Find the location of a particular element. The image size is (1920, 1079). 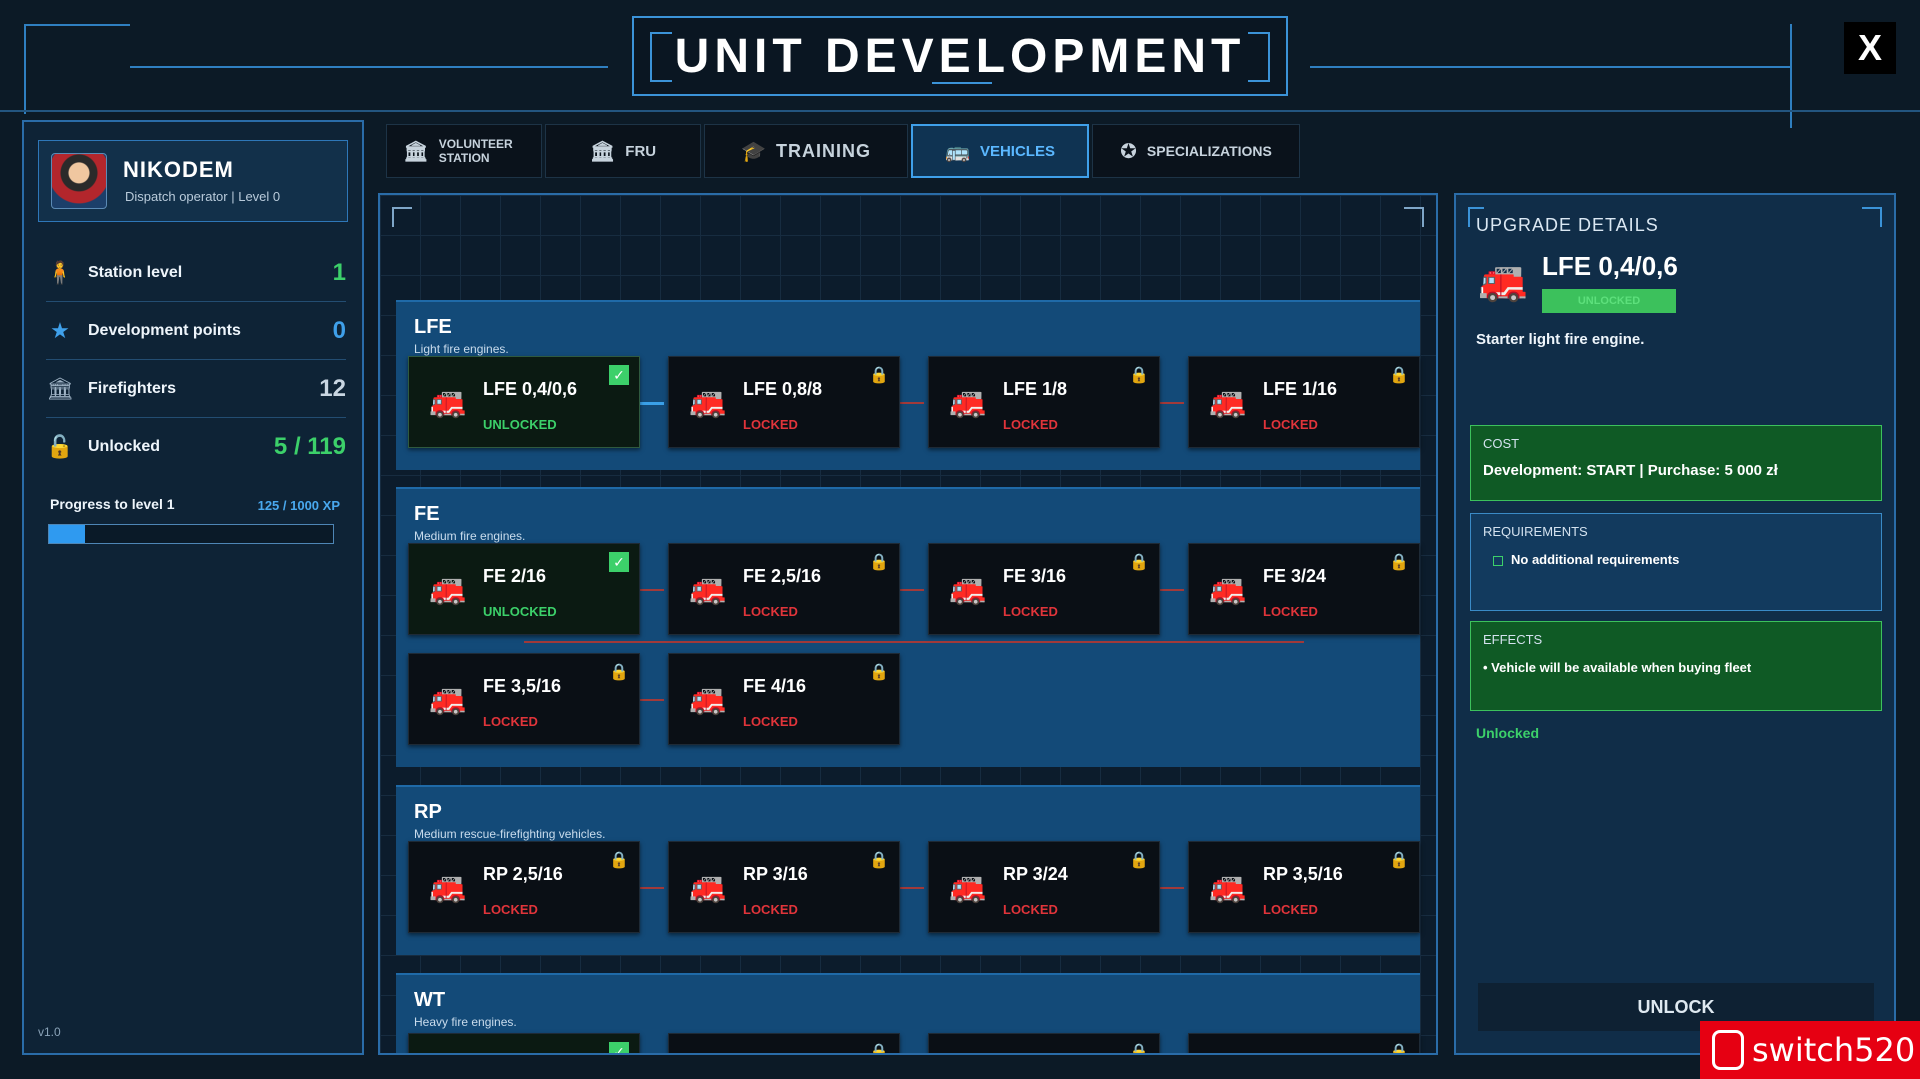

group-name: FE is located at coordinates (427, 514).